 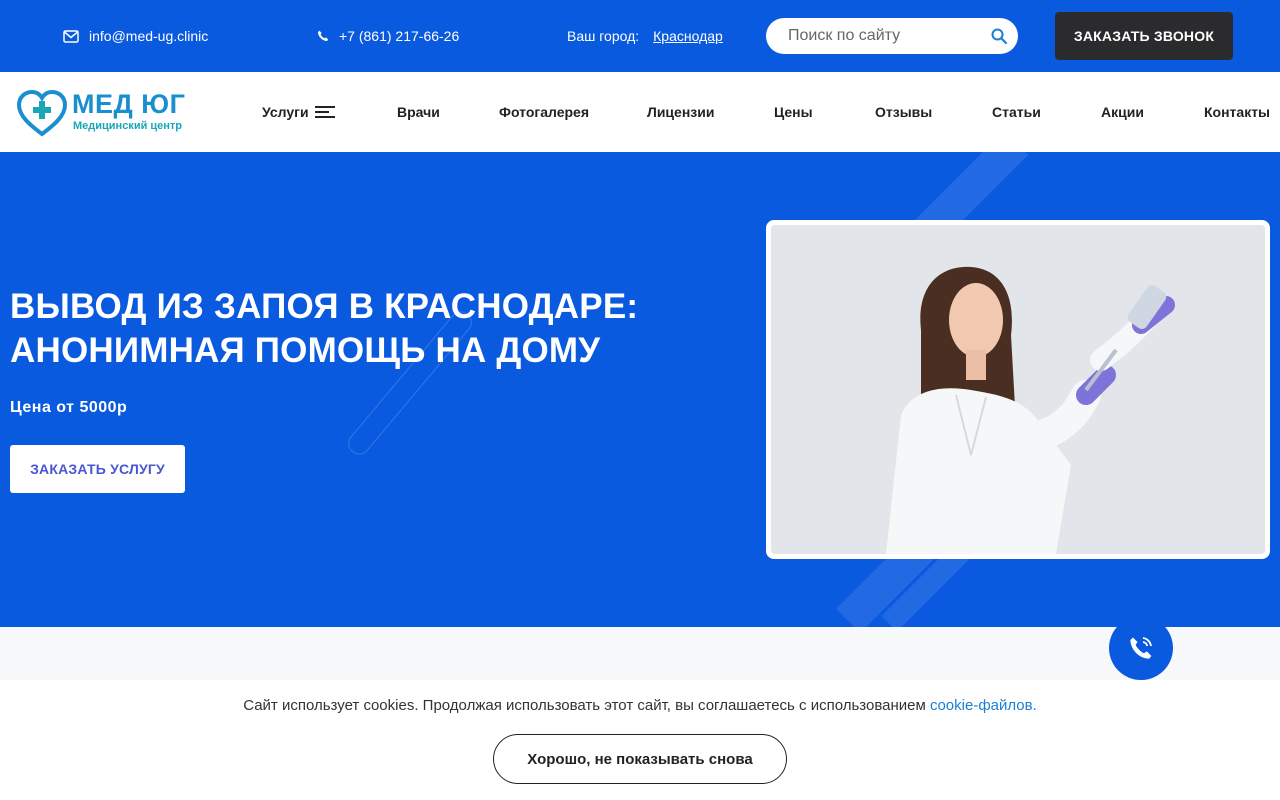 I want to click on nav-item-services: Услуги, so click(x=298, y=112).